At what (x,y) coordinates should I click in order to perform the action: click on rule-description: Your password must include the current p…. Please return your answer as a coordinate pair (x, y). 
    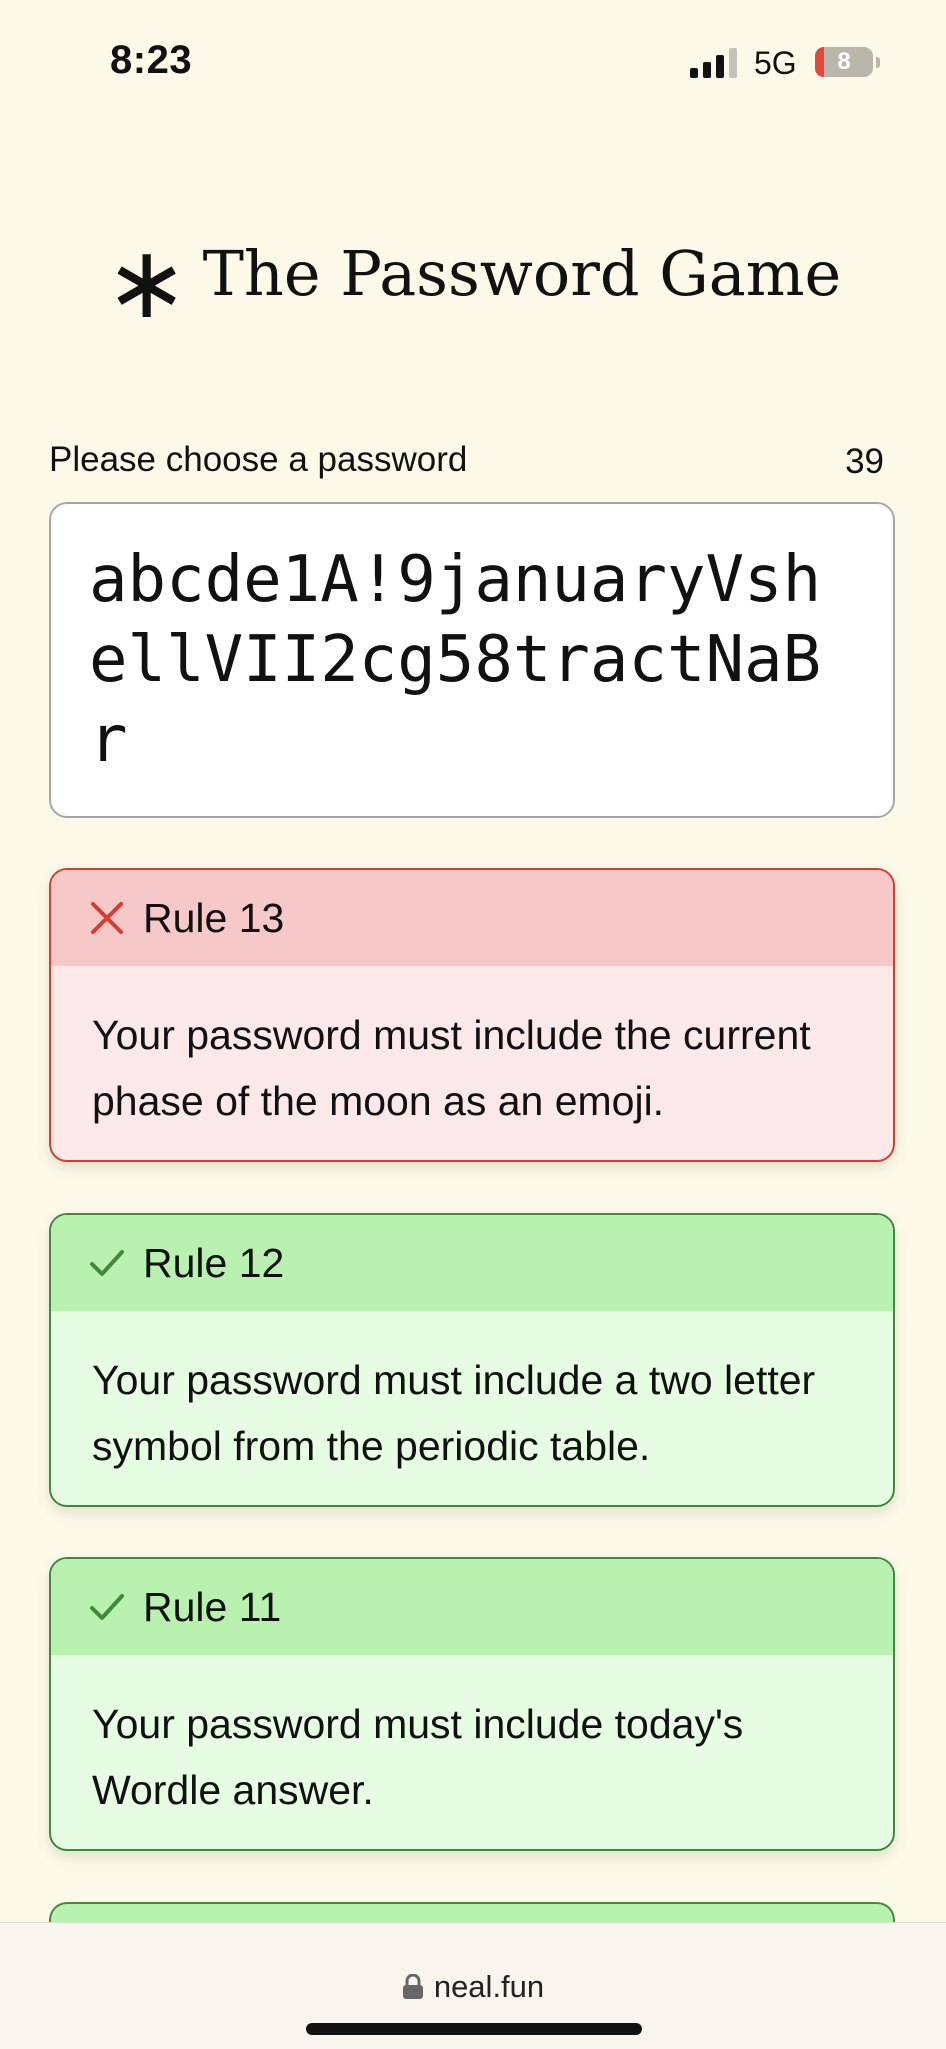
    Looking at the image, I should click on (451, 1068).